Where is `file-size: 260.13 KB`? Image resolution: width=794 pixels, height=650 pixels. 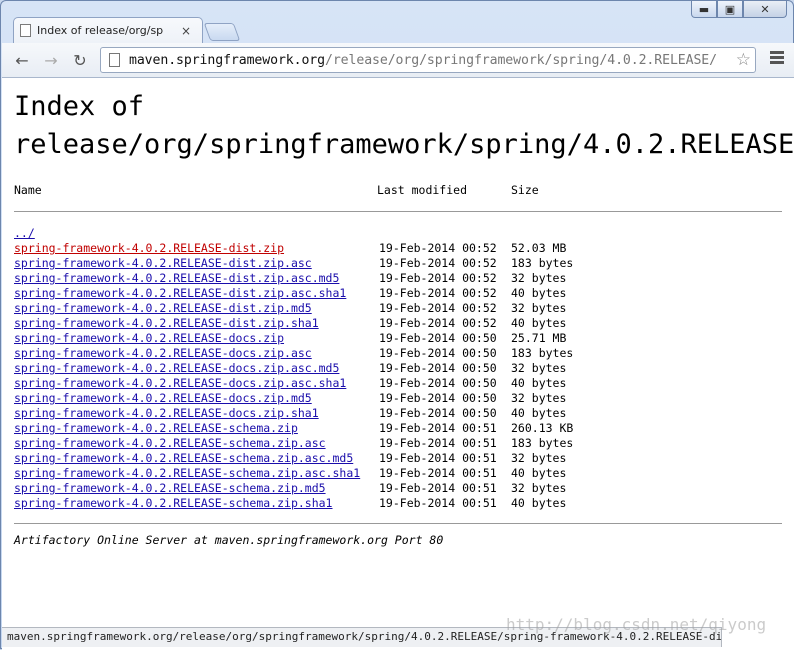 file-size: 260.13 KB is located at coordinates (542, 428).